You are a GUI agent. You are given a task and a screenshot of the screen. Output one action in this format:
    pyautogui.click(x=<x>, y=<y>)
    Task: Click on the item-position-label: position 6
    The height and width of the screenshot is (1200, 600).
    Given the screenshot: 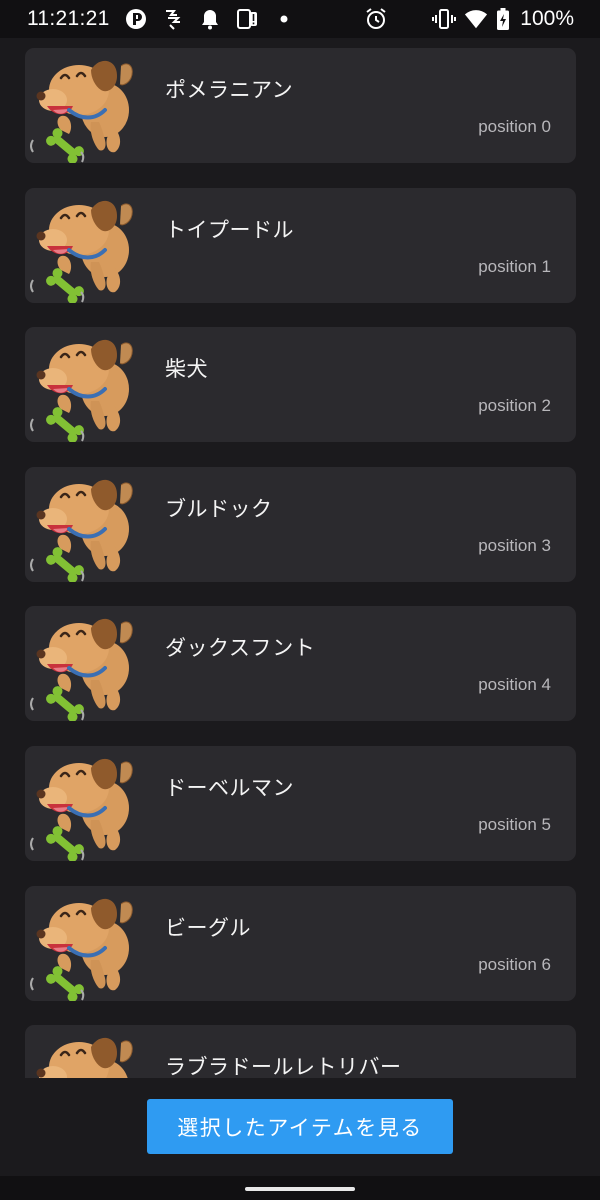 What is the action you would take?
    pyautogui.click(x=514, y=964)
    